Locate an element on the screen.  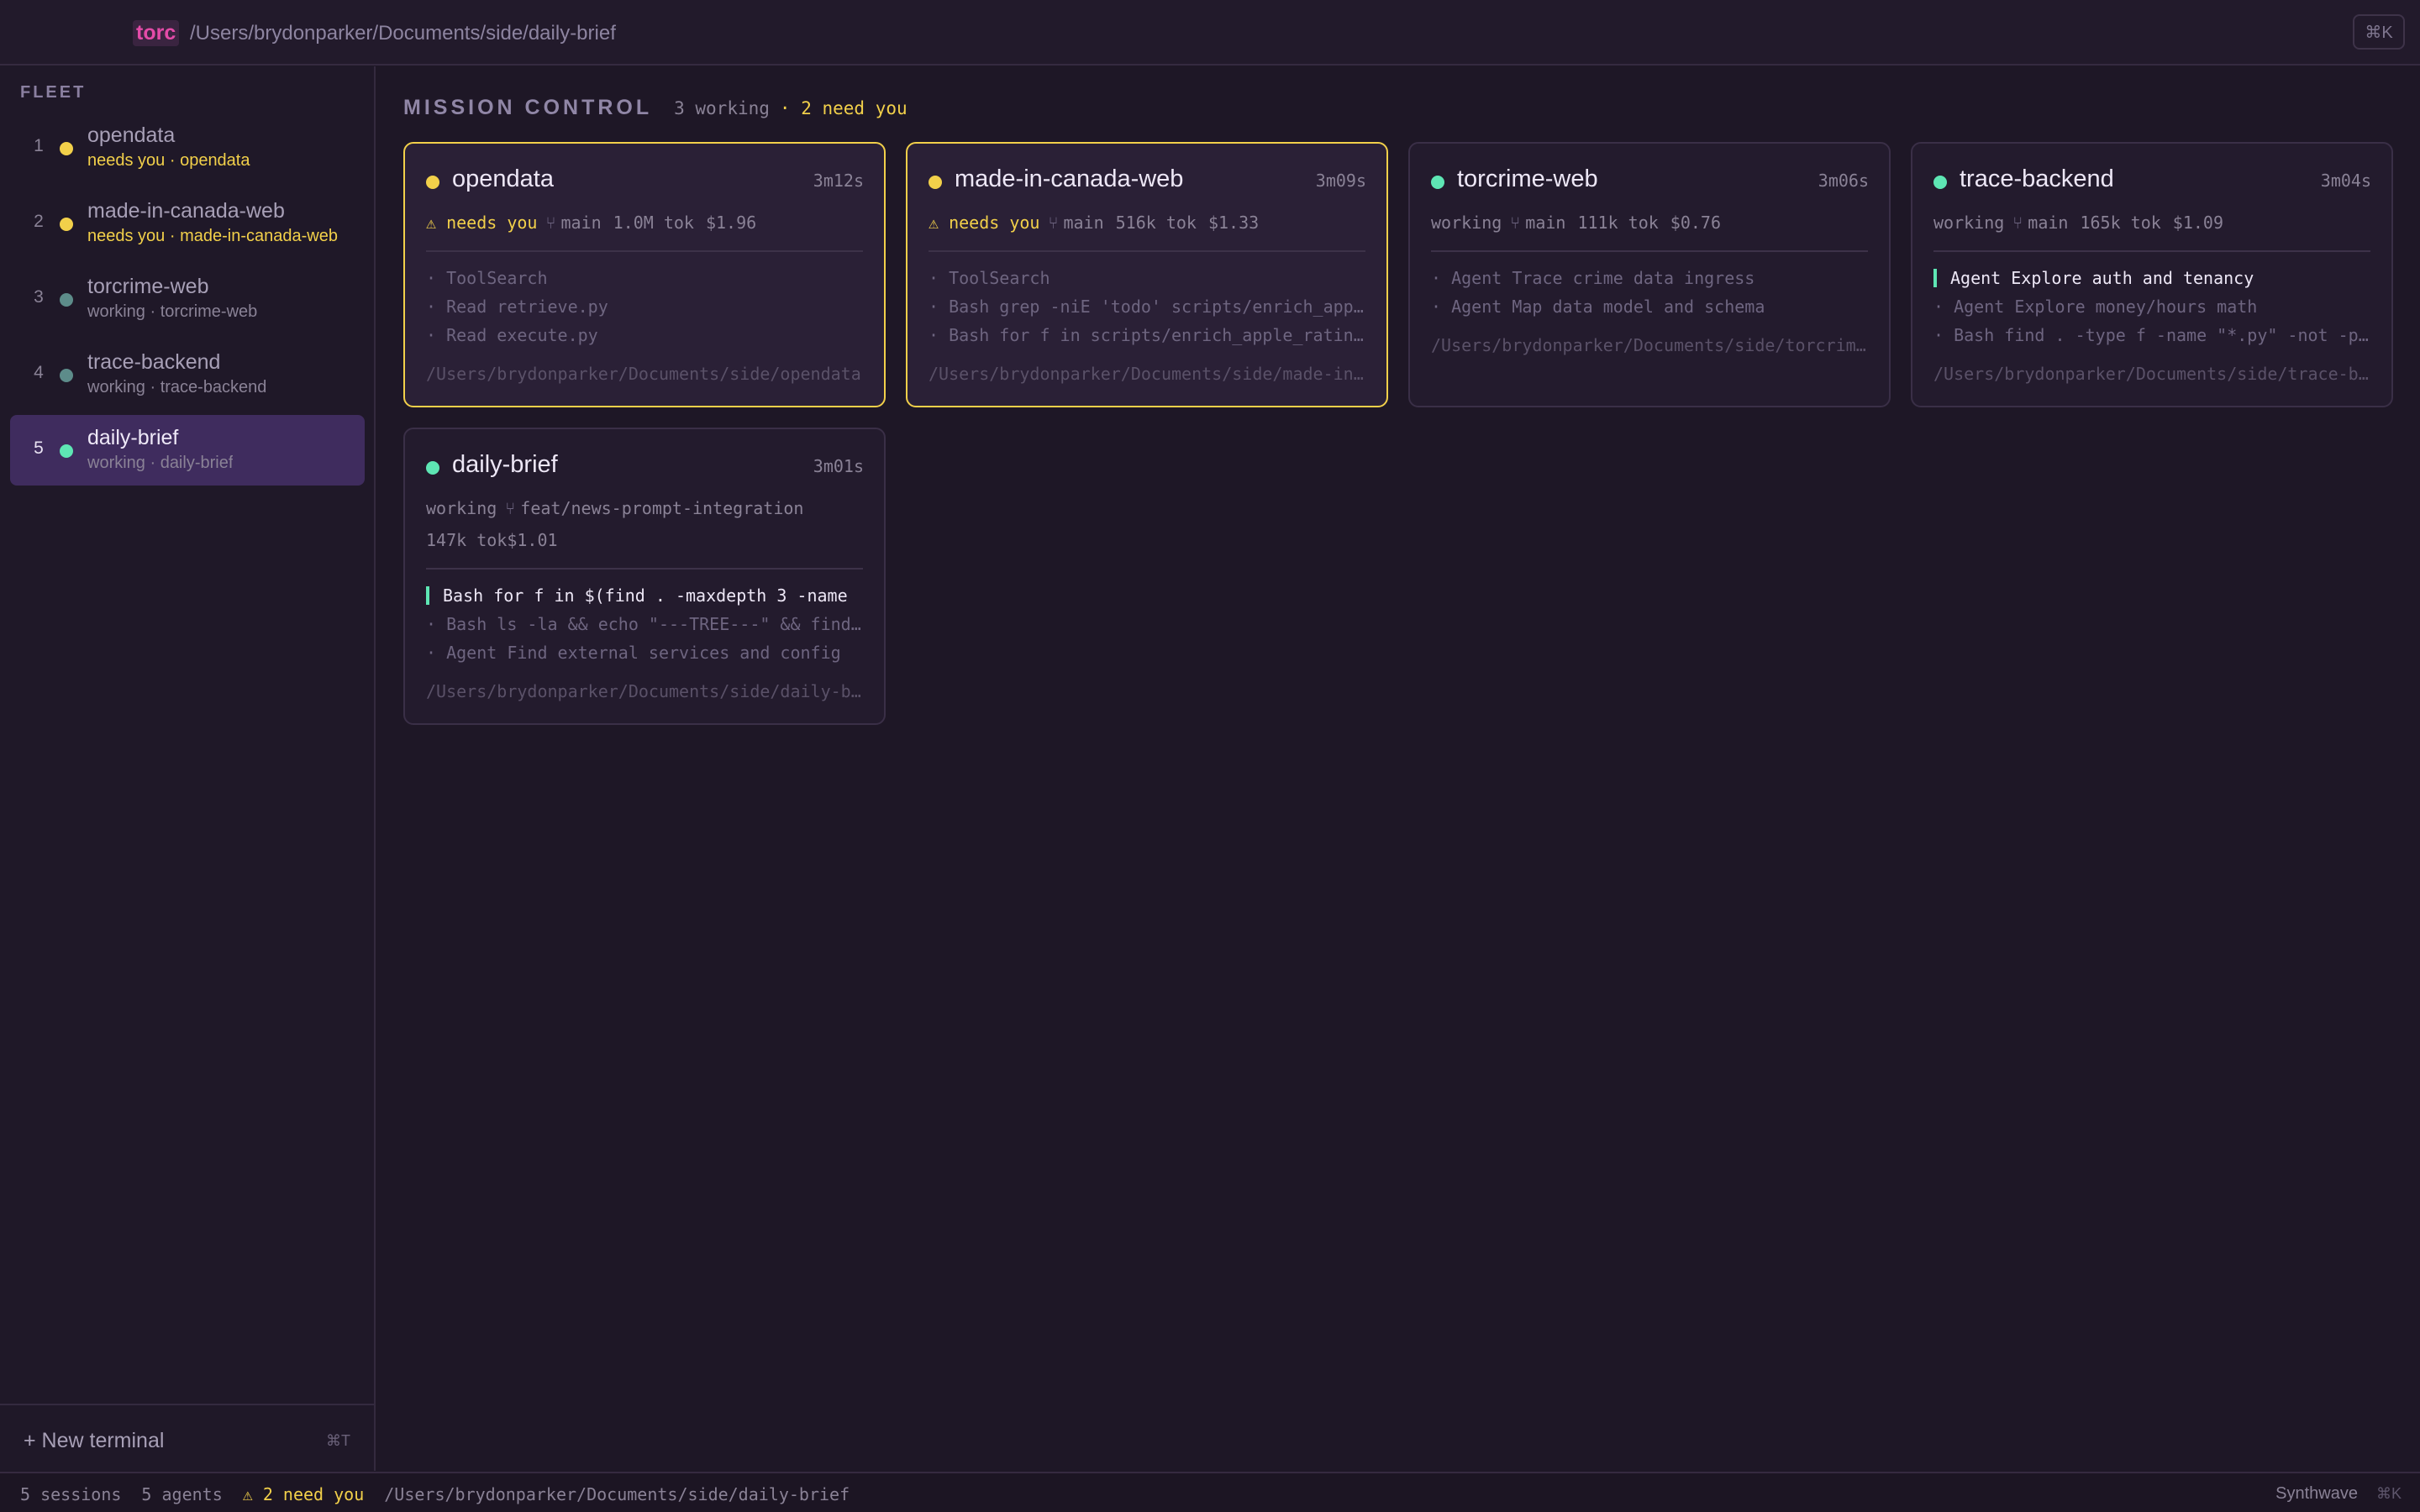
activity-line: · Read retrieve.py is located at coordinates (517, 307).